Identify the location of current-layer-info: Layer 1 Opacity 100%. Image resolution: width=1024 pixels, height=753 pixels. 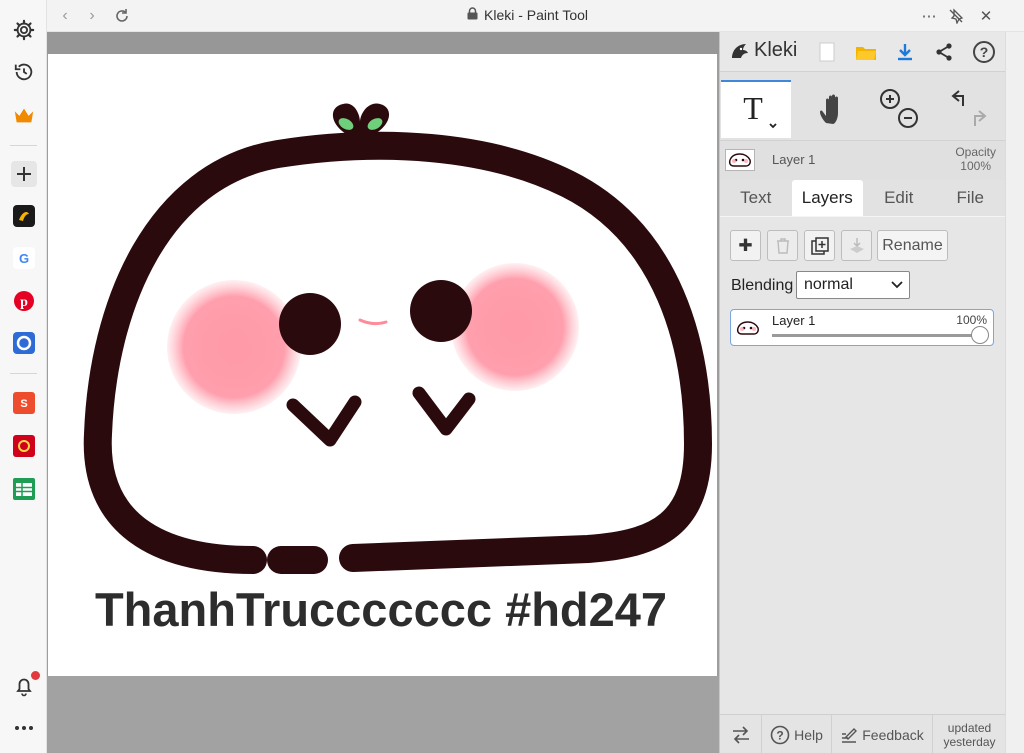
(863, 160).